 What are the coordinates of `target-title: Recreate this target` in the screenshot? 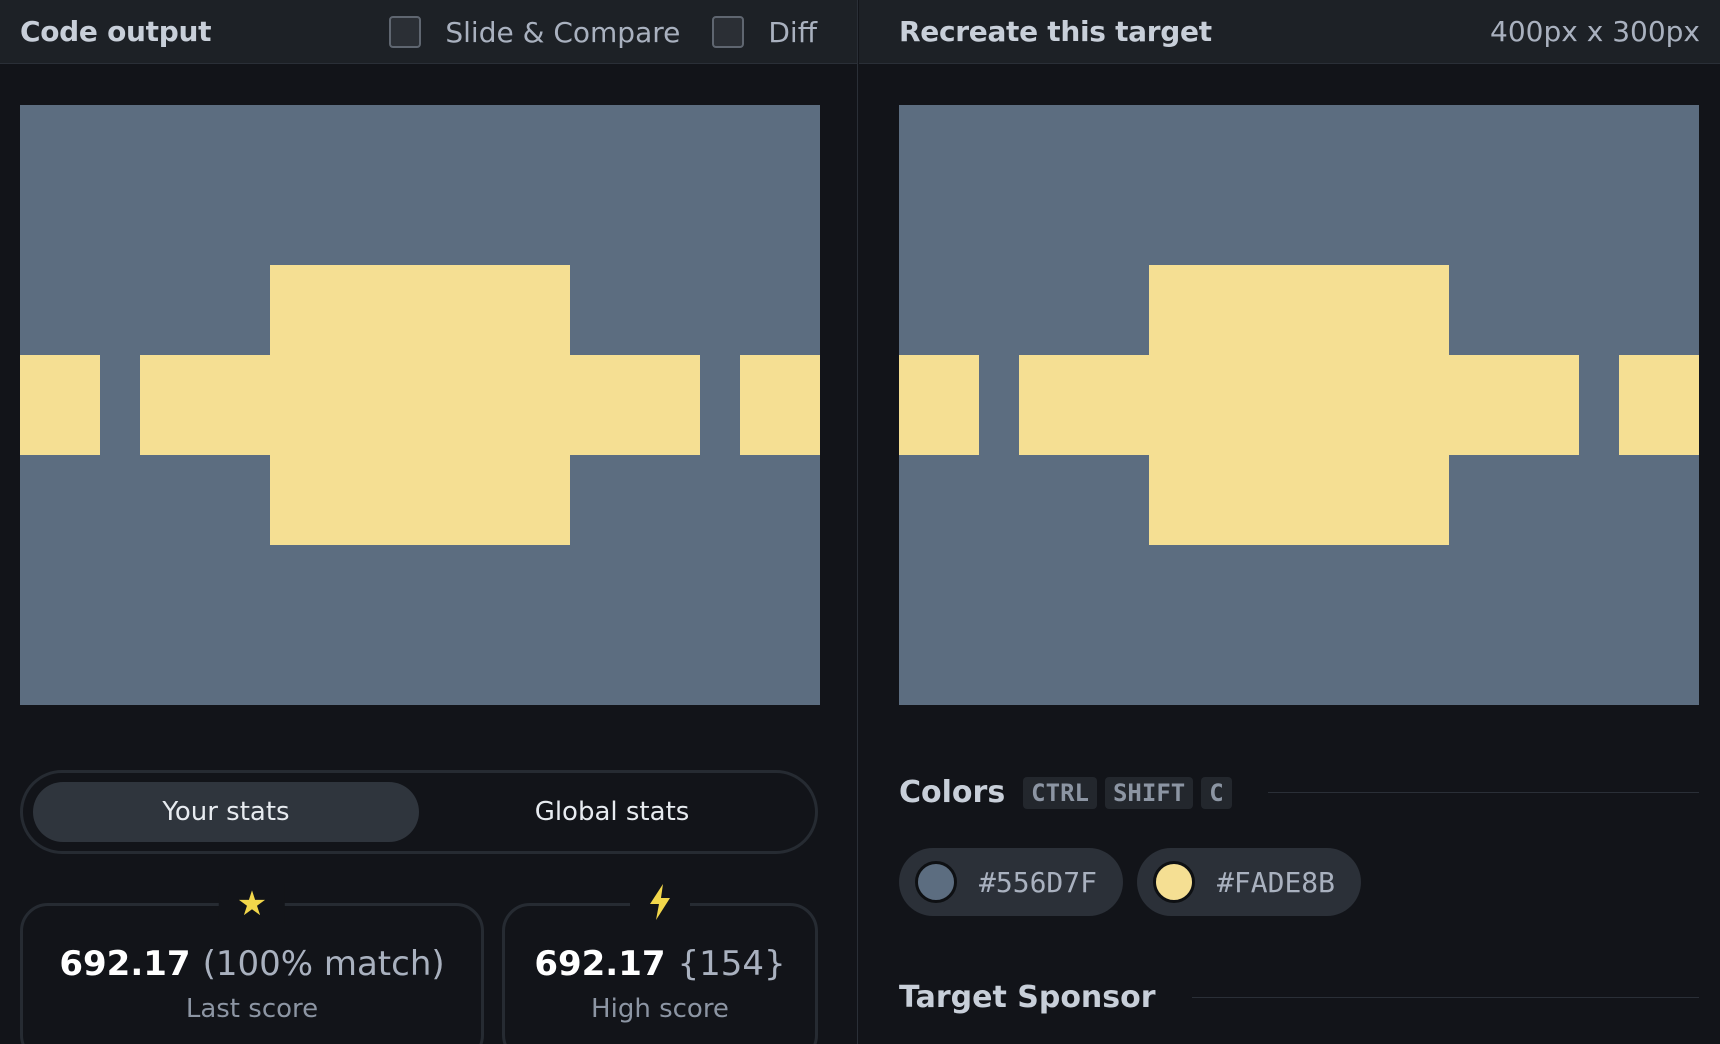 It's located at (1055, 31).